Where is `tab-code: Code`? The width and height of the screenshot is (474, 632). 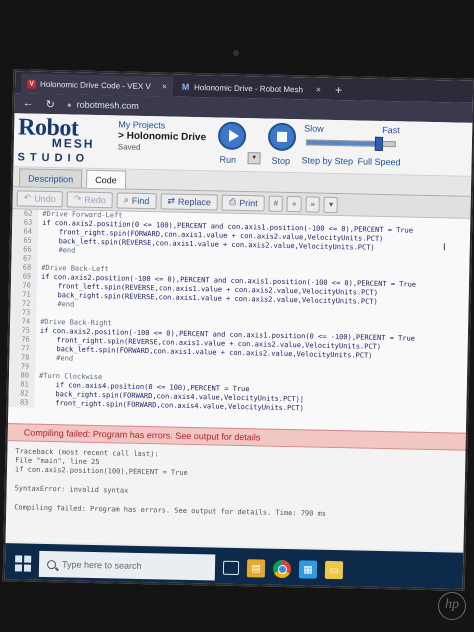
tab-code: Code is located at coordinates (105, 179).